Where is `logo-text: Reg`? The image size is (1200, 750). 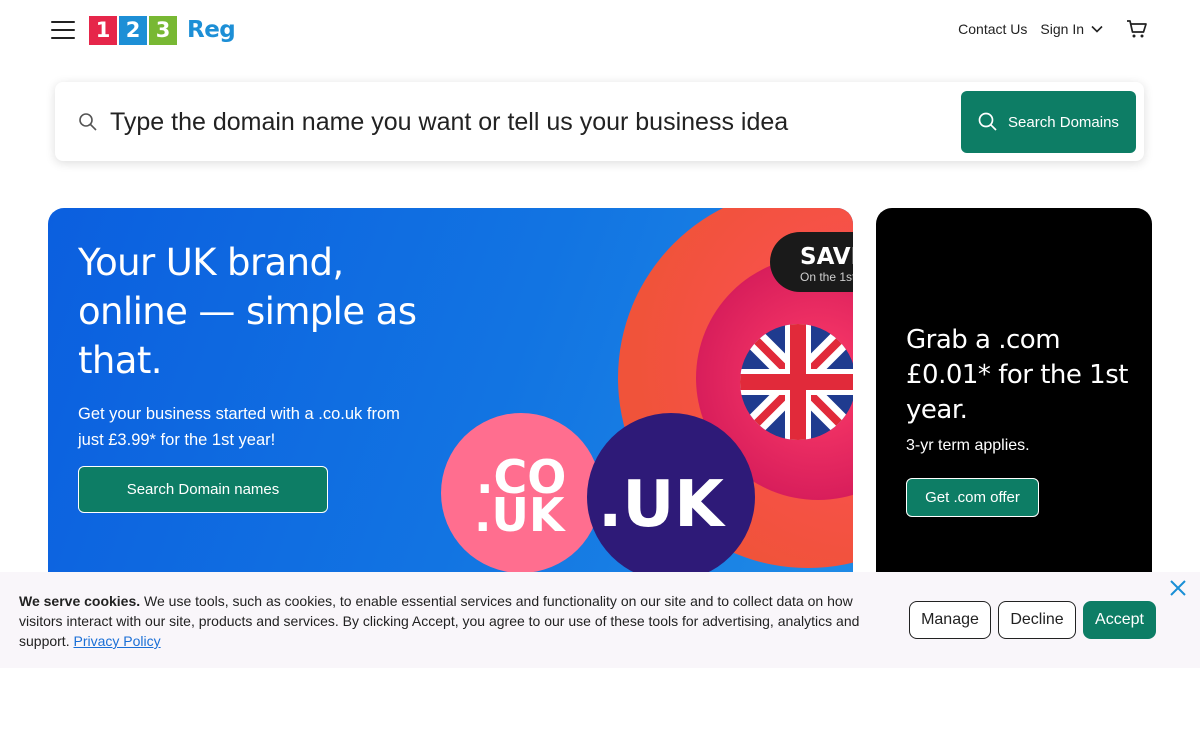
logo-text: Reg is located at coordinates (211, 30).